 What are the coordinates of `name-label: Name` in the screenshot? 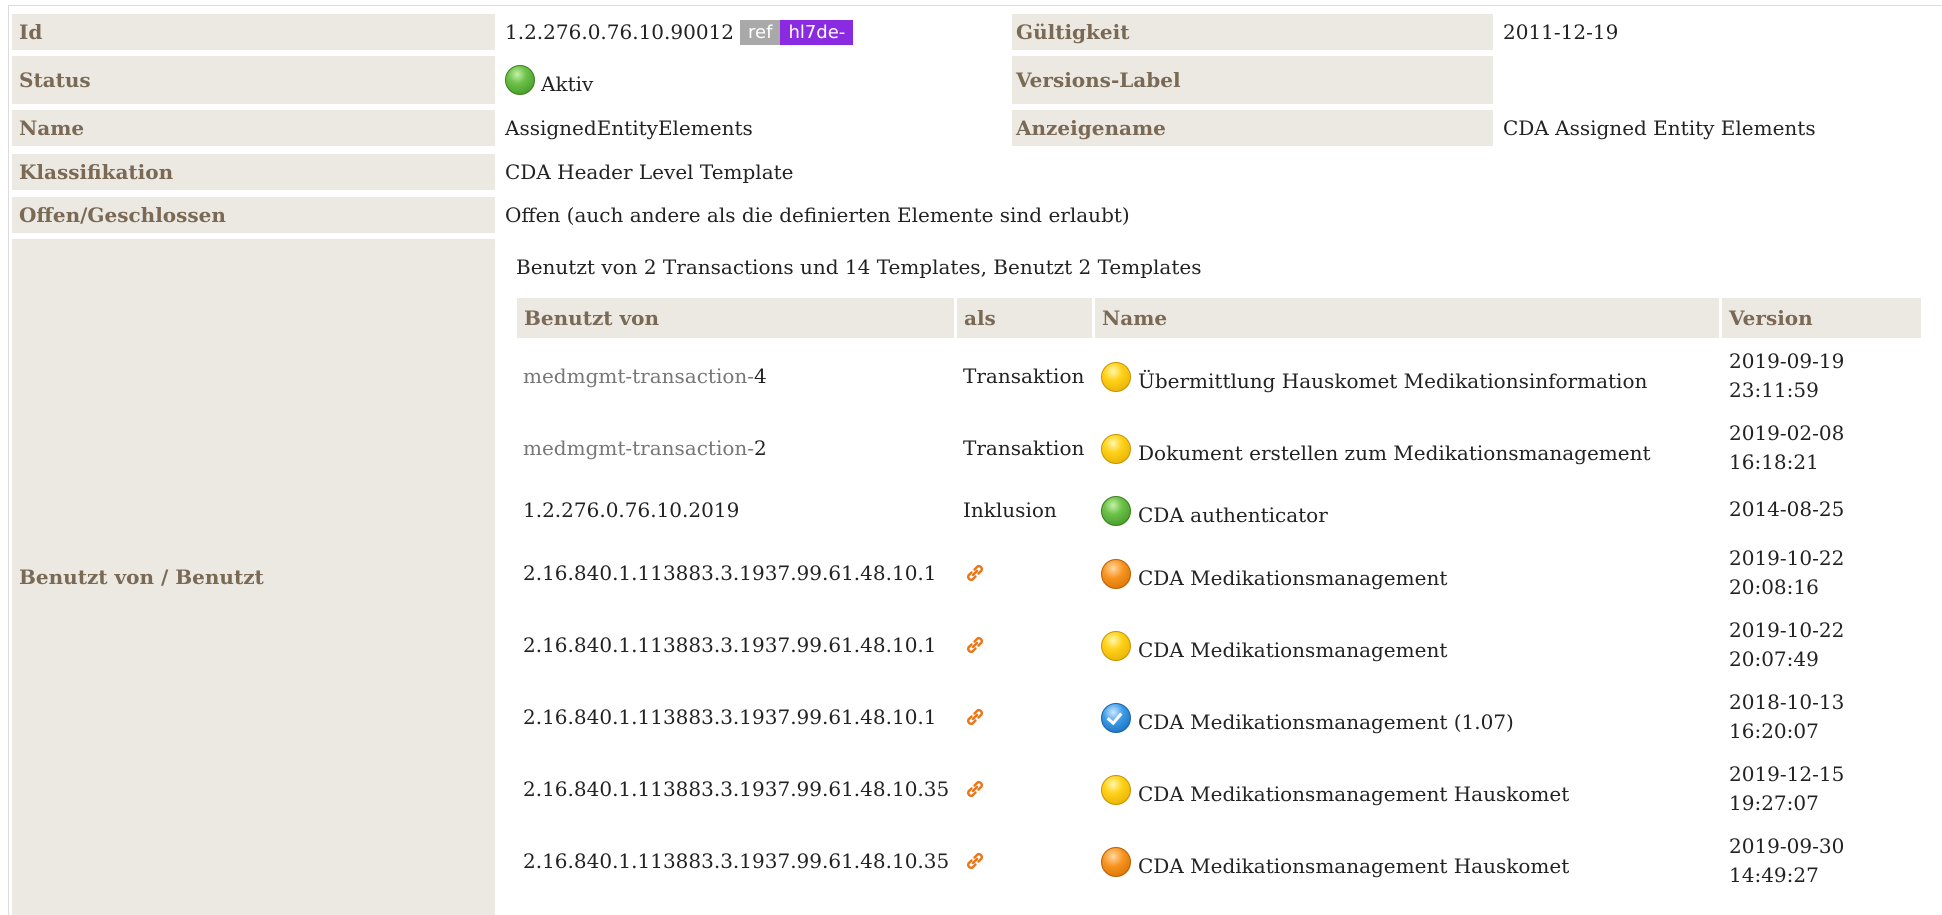 It's located at (253, 128).